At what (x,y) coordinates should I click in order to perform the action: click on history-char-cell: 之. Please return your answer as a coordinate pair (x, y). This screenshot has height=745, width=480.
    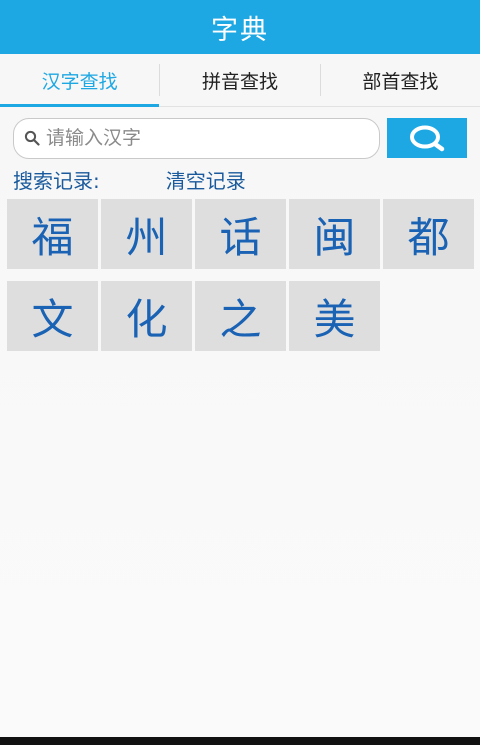
    Looking at the image, I should click on (240, 316).